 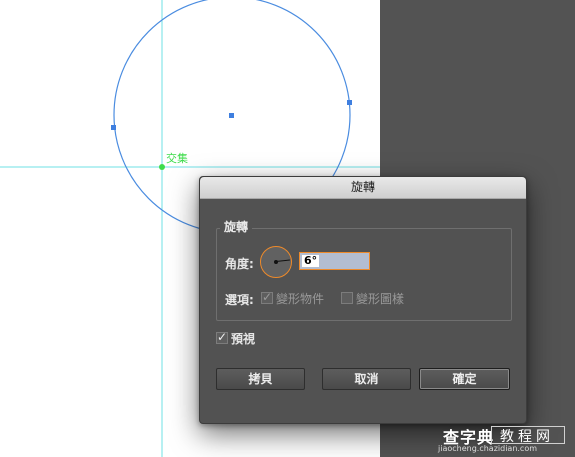 I want to click on transform-patterns-checkbox, so click(x=347, y=298).